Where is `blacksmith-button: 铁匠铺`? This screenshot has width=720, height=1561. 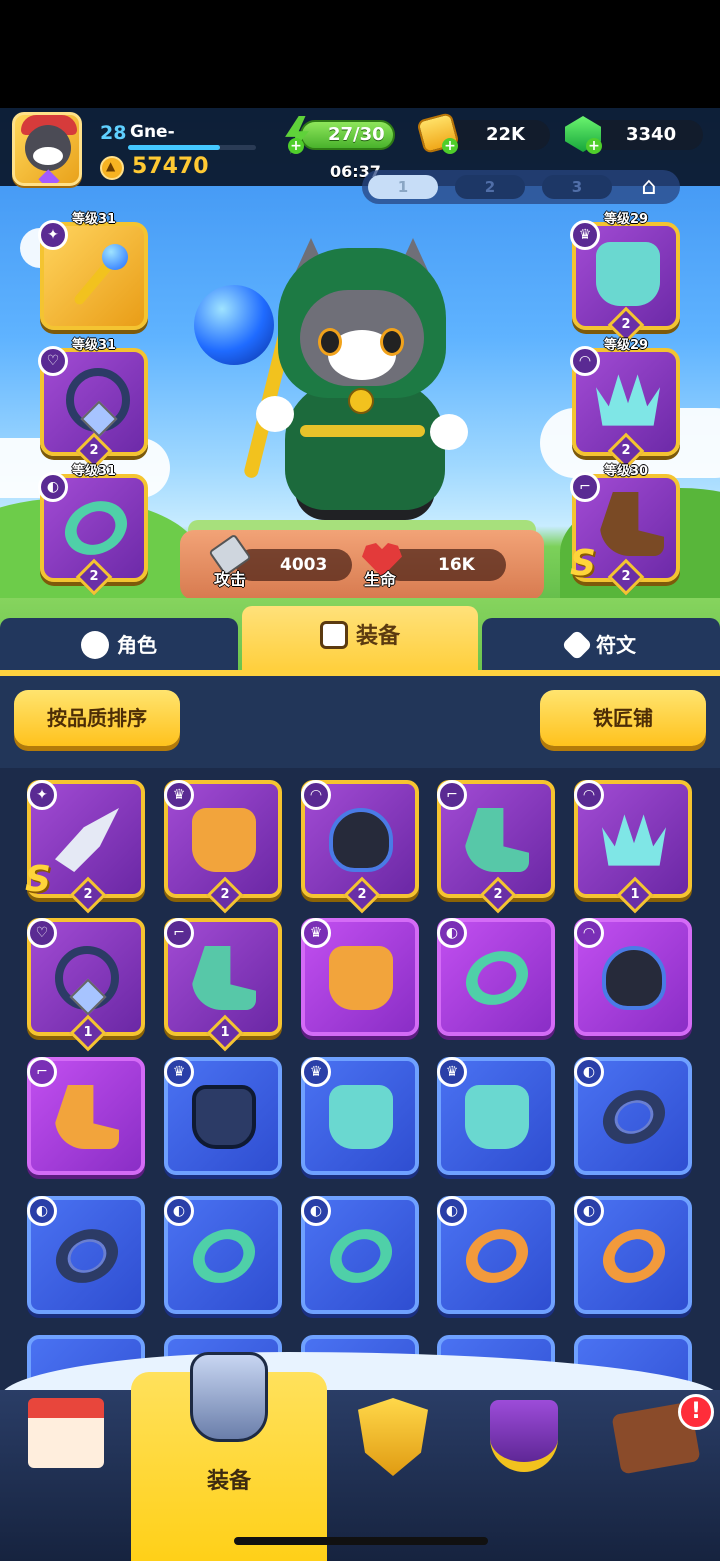
blacksmith-button: 铁匠铺 is located at coordinates (623, 718).